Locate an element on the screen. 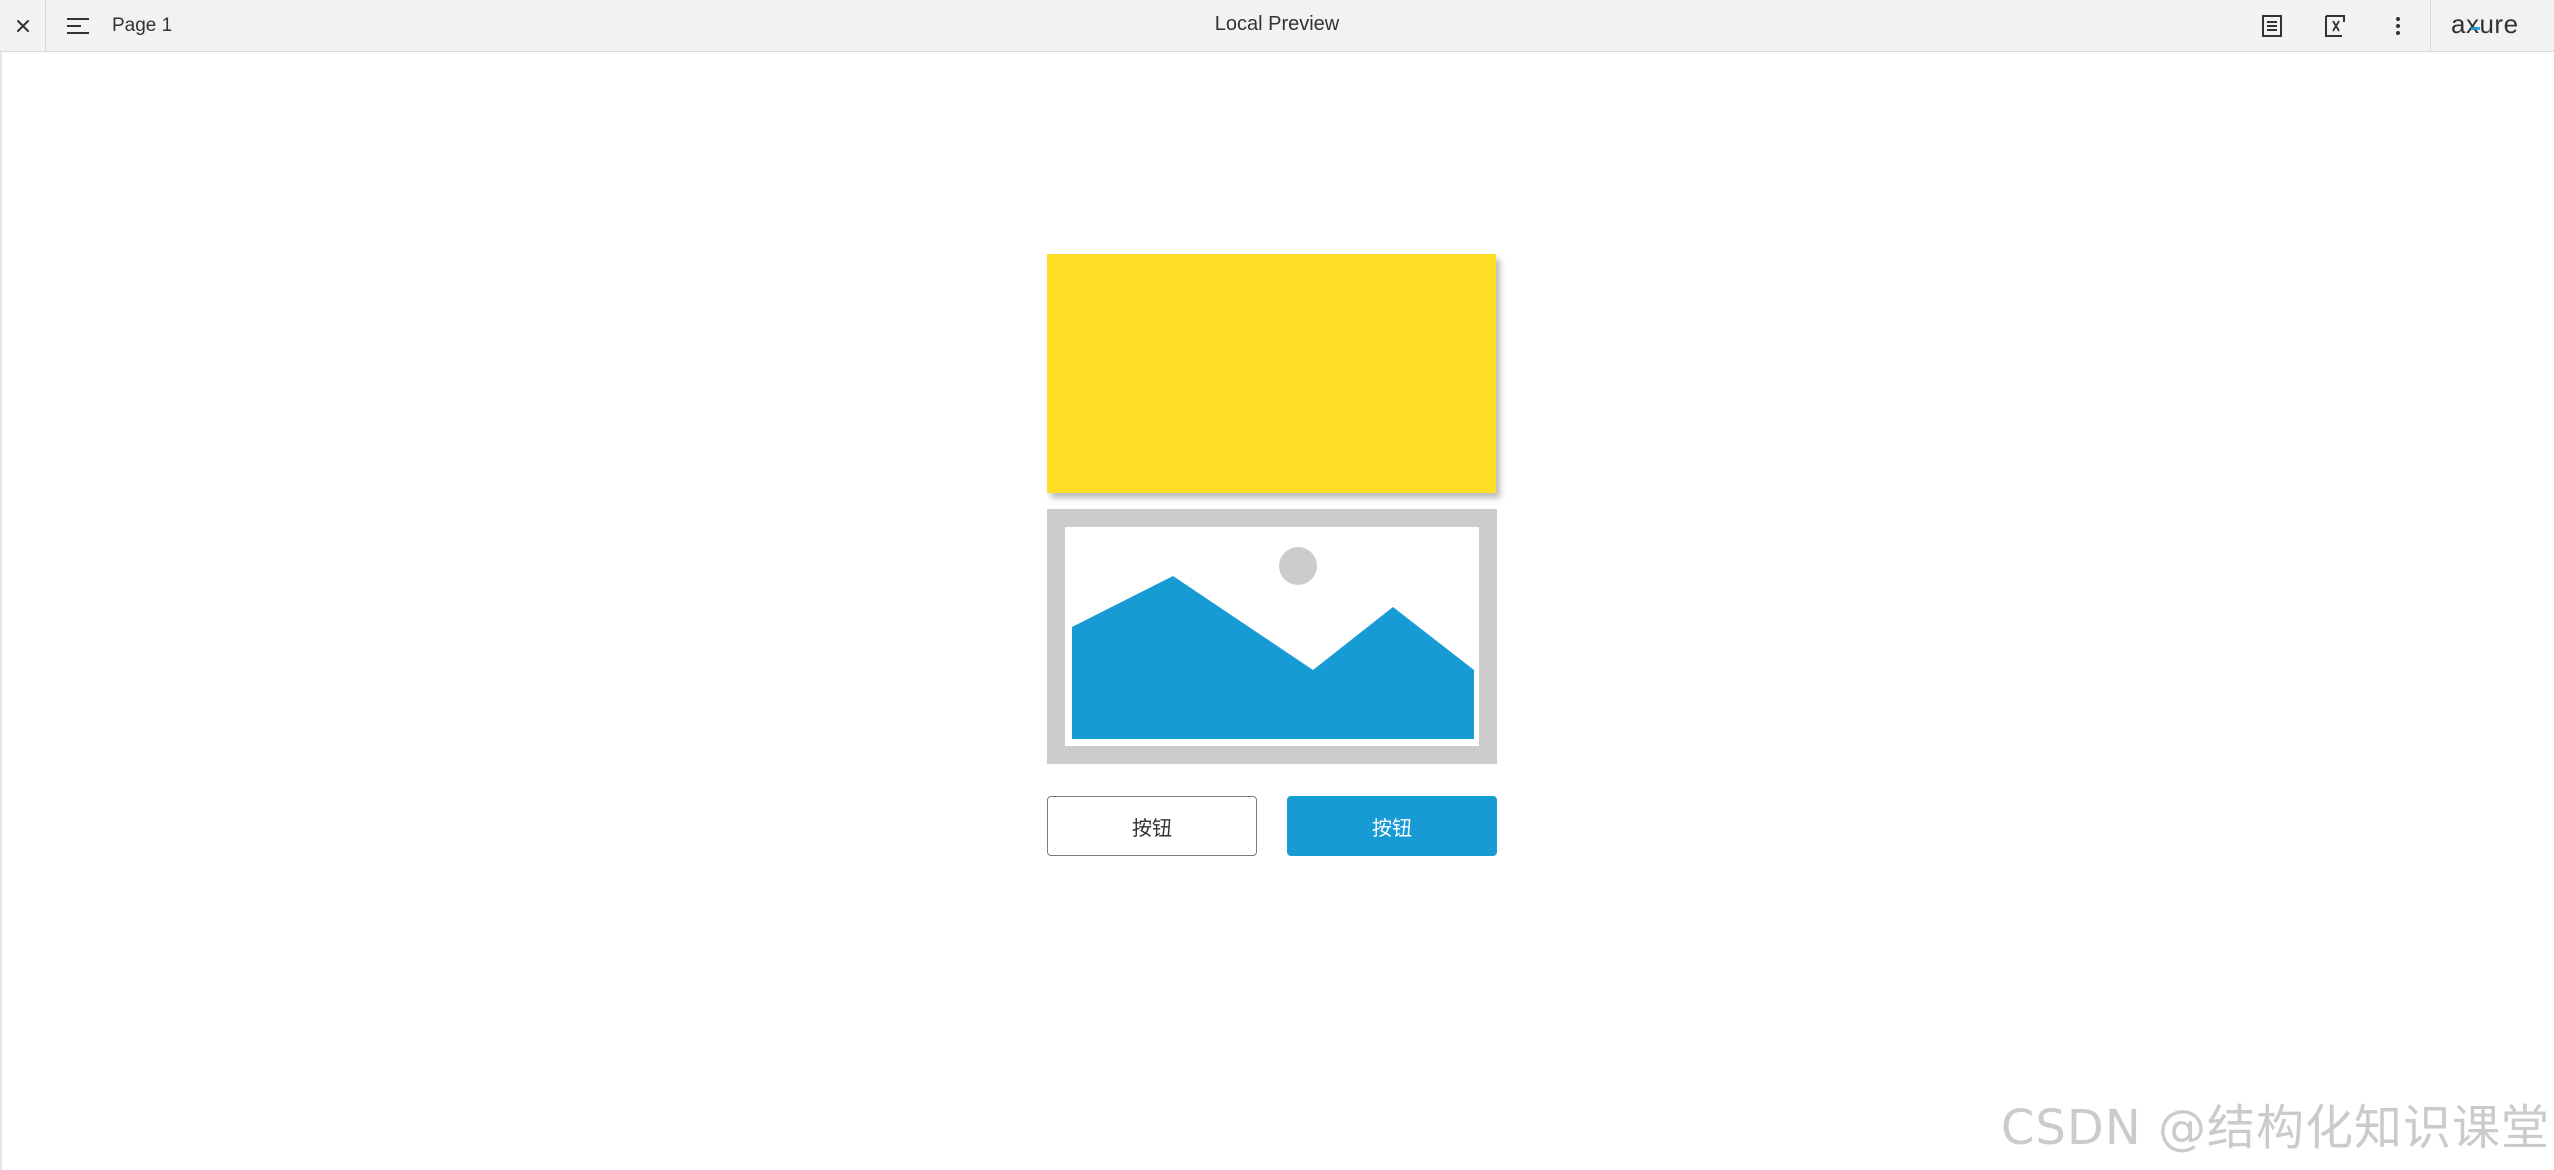 This screenshot has height=1170, width=2554. close-icon is located at coordinates (22, 26).